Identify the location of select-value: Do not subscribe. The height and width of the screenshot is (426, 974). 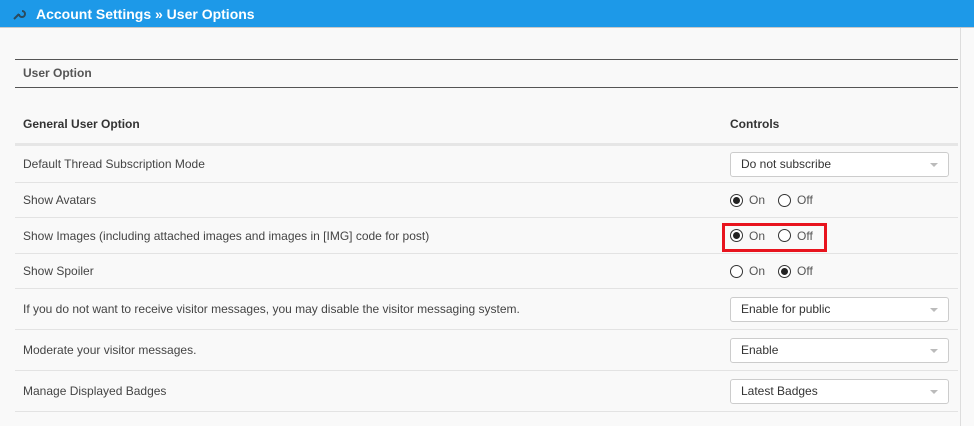
(786, 164).